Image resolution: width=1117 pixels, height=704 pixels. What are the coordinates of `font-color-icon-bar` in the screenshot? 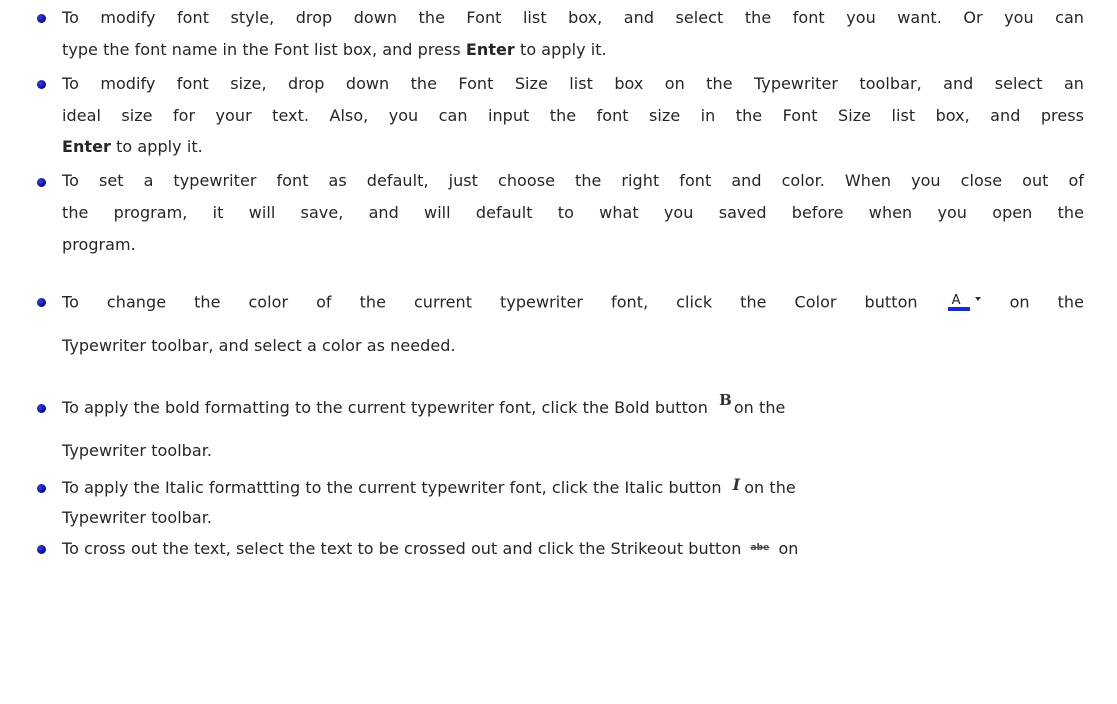 It's located at (958, 309).